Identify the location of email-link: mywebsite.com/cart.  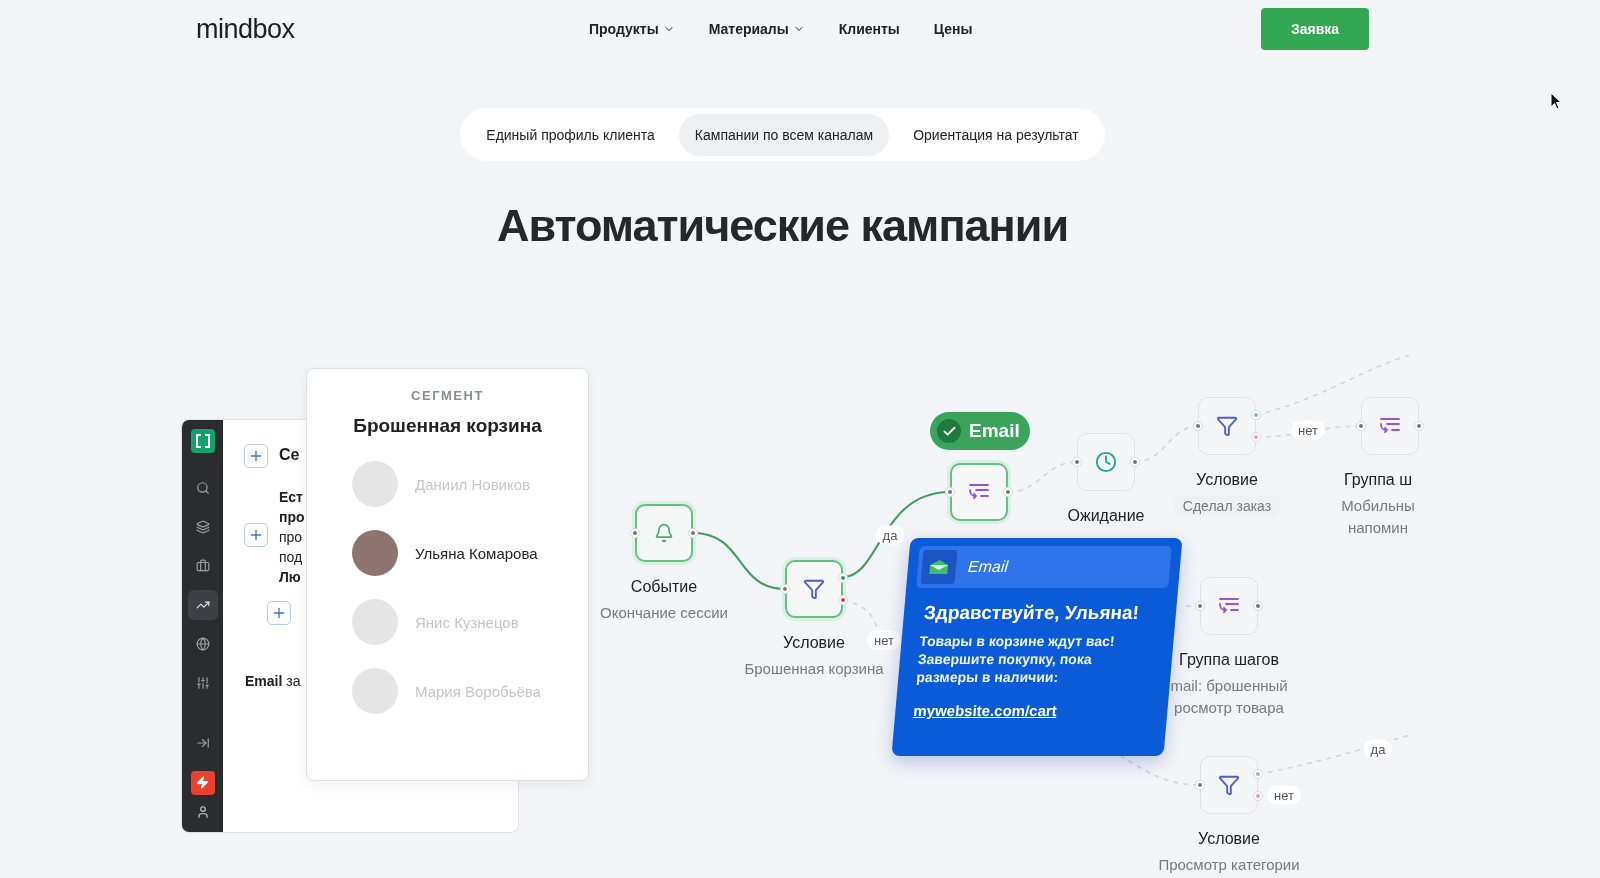
(985, 711).